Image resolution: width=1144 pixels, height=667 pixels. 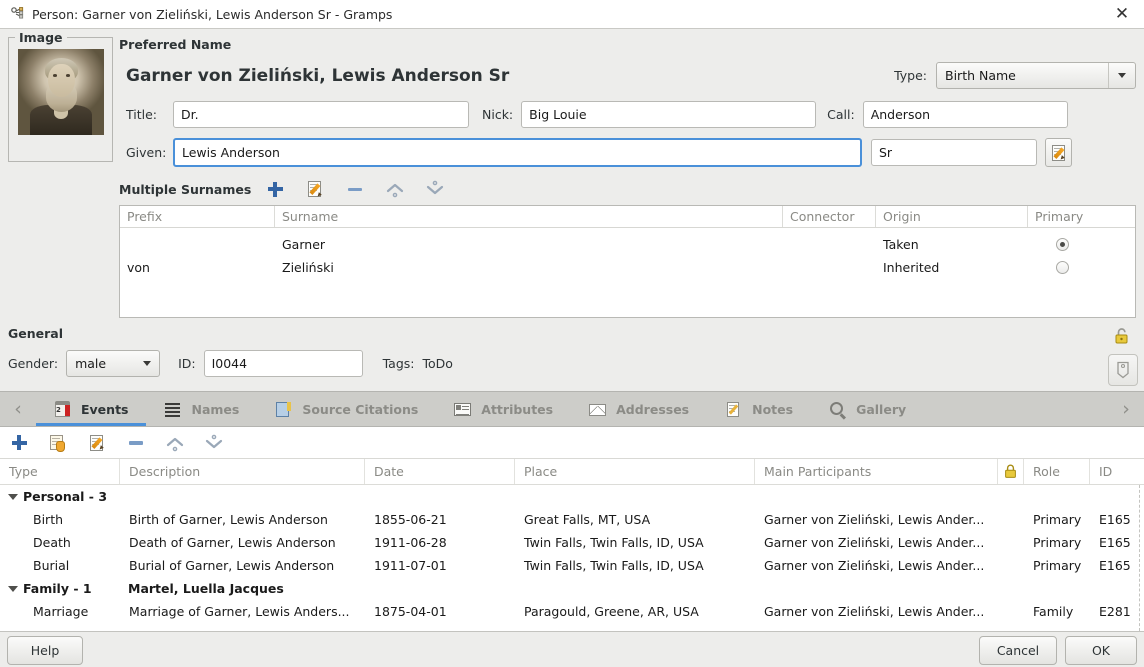 I want to click on column-header-date: Date, so click(x=440, y=471).